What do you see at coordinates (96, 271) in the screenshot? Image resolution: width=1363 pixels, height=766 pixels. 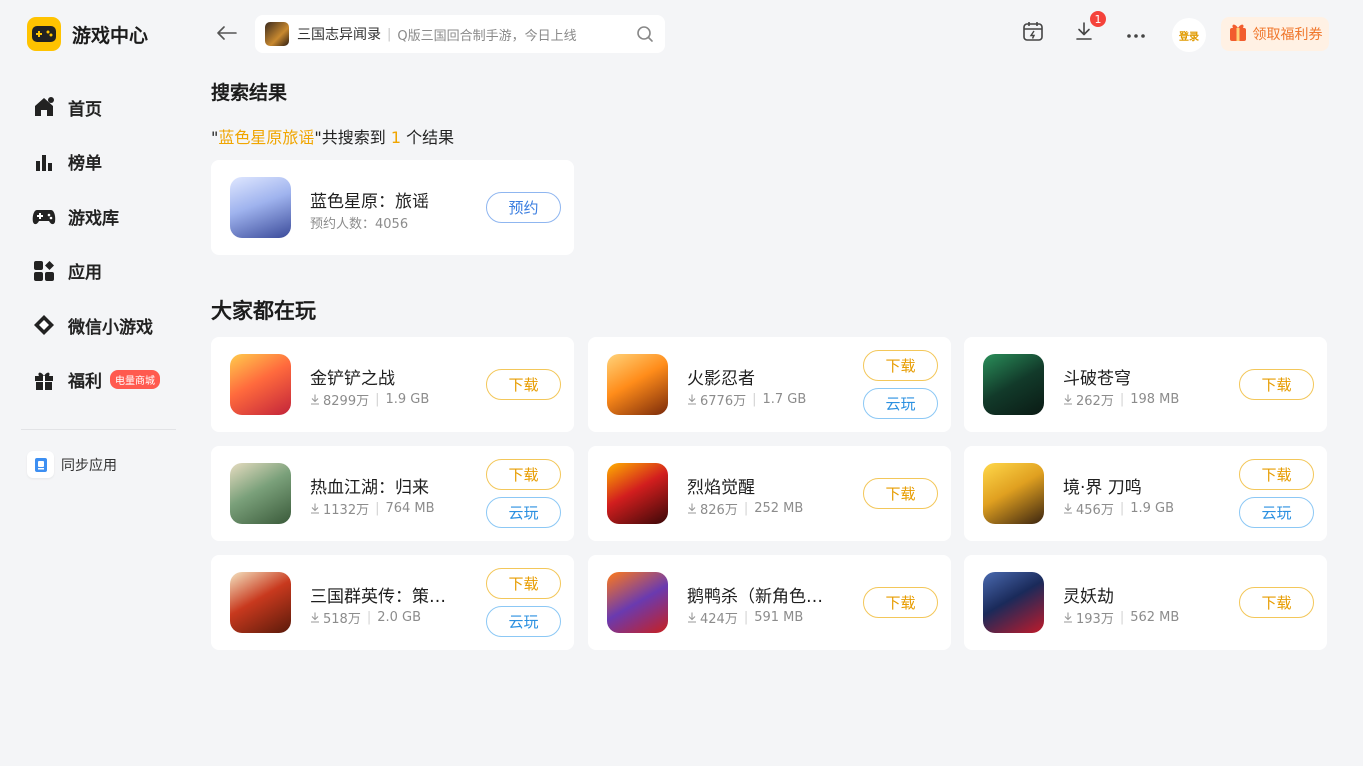 I see `sidebar-item-apps: 应用` at bounding box center [96, 271].